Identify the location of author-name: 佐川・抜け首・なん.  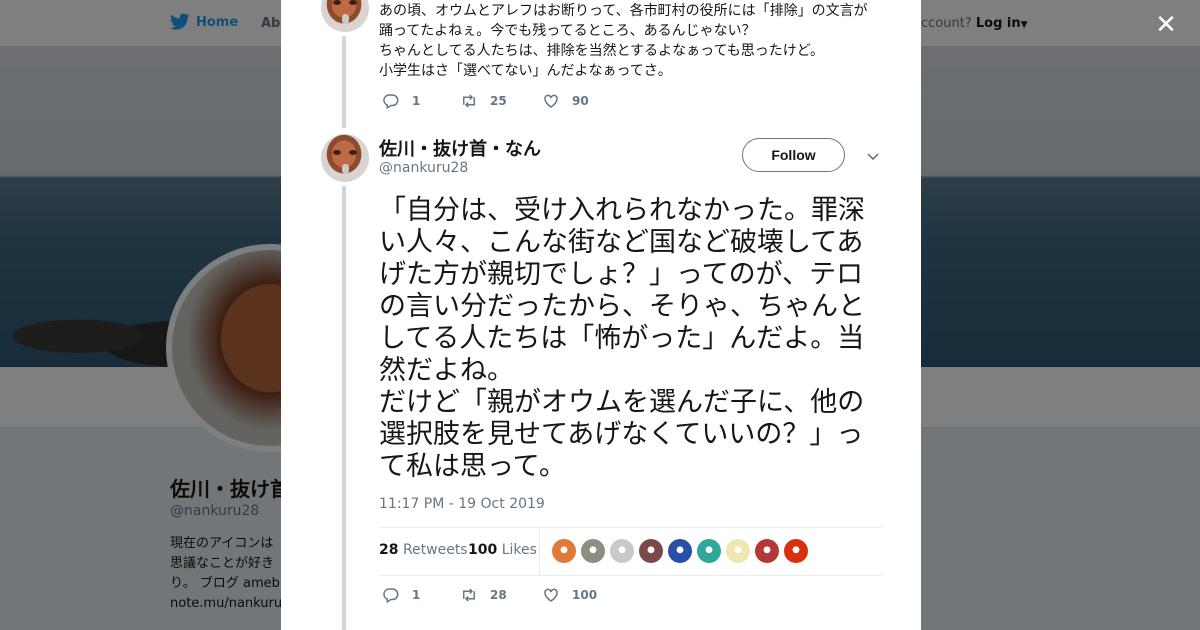
(460, 148).